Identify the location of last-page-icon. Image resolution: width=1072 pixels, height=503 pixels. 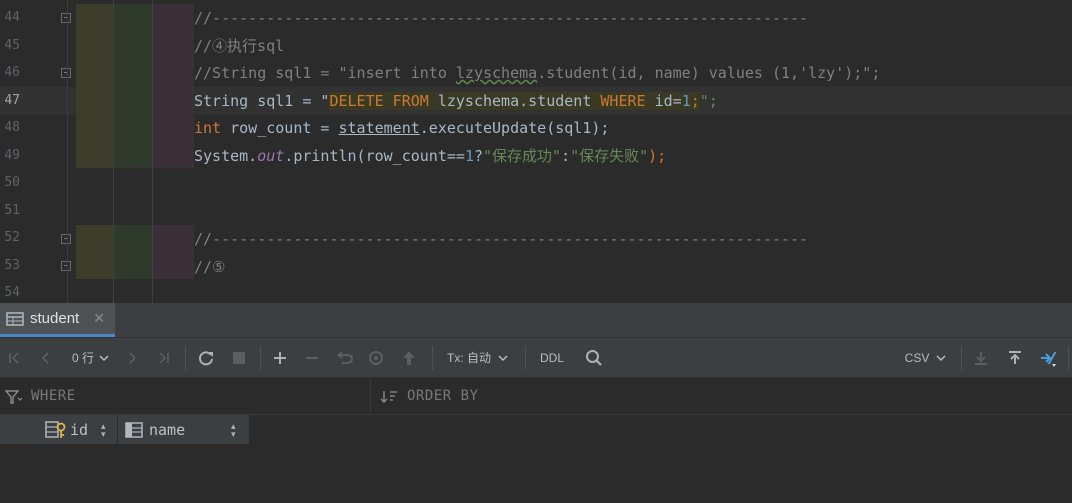
(163, 357).